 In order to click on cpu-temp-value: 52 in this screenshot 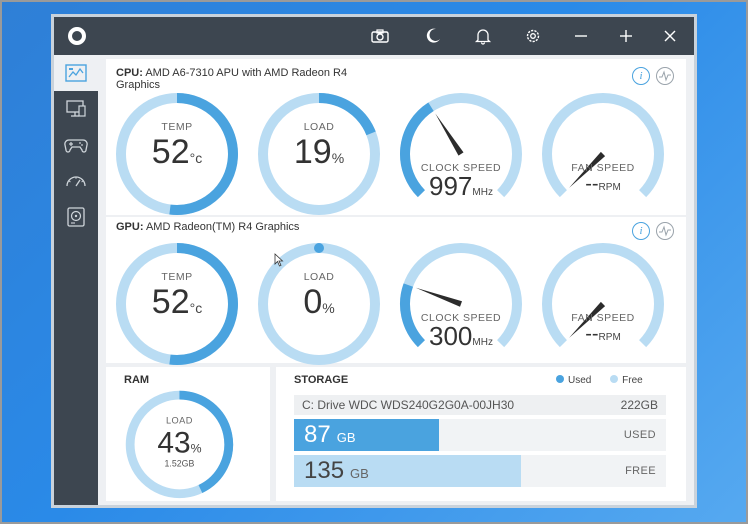, I will do `click(170, 152)`.